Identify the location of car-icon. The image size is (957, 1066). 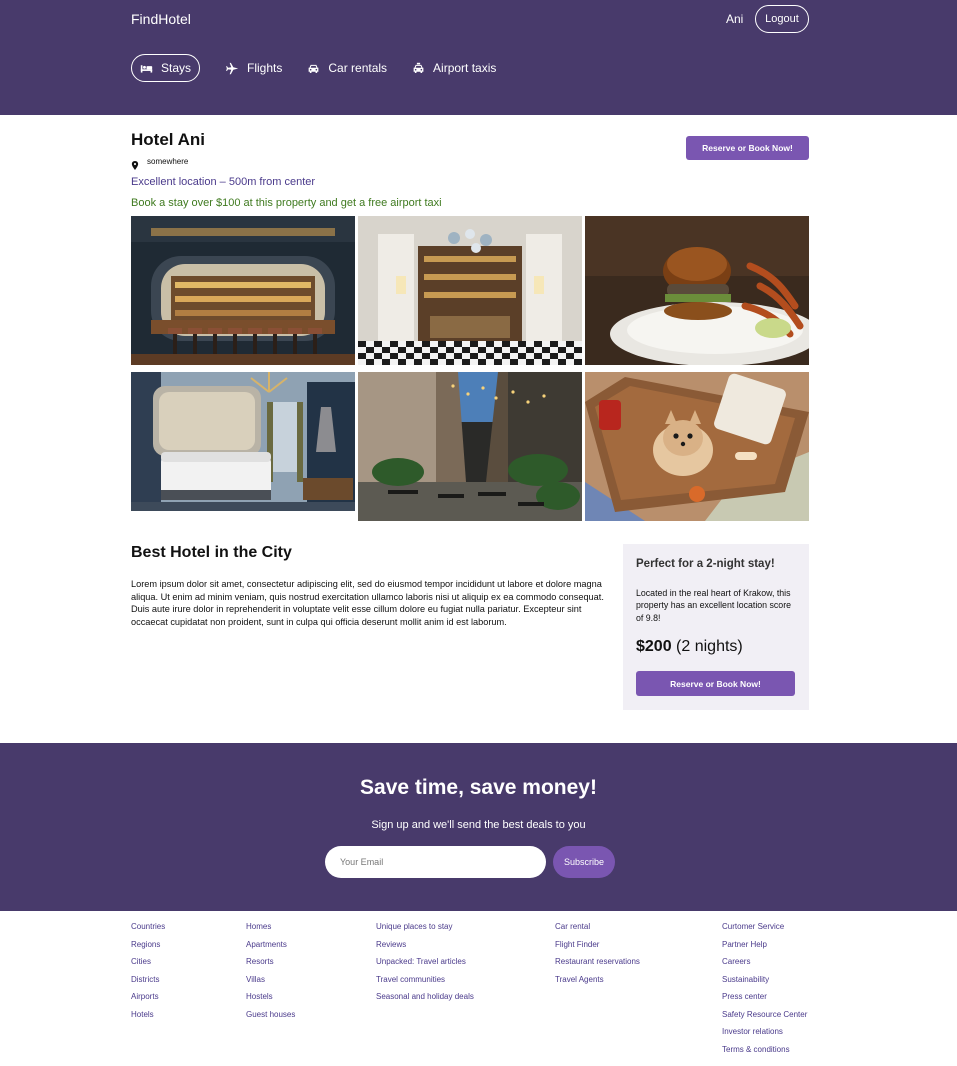
(313, 68).